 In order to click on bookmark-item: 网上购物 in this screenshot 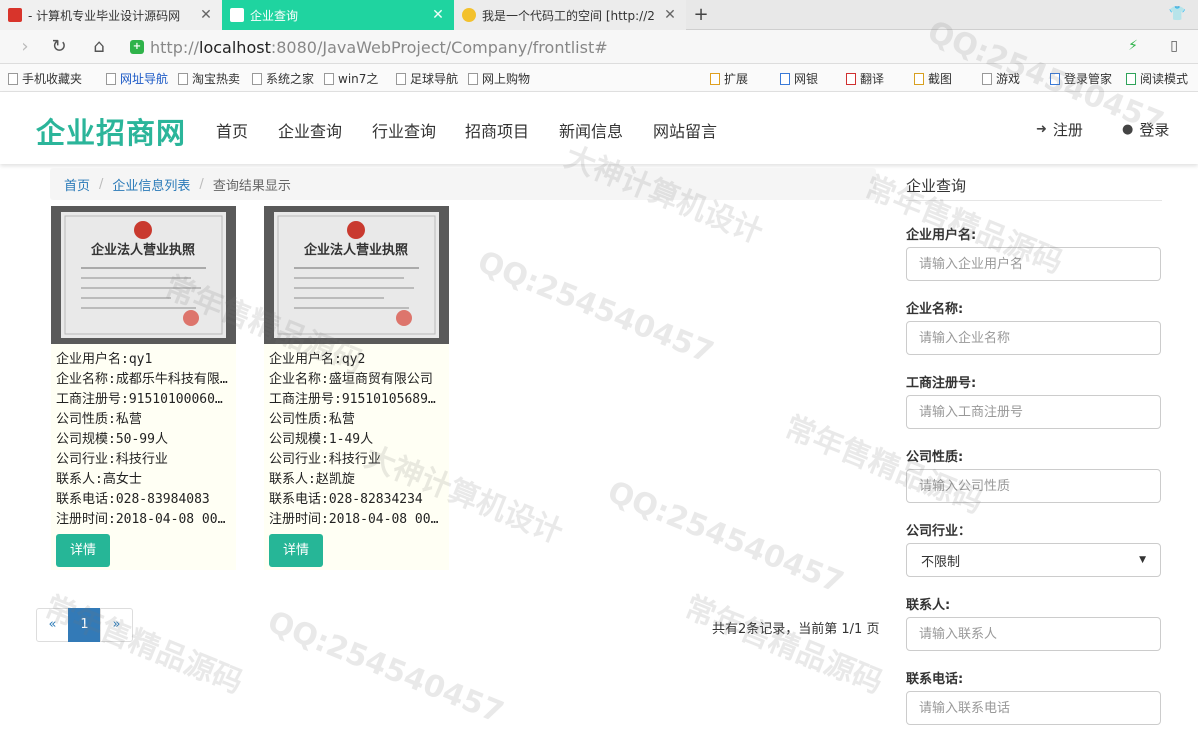, I will do `click(499, 78)`.